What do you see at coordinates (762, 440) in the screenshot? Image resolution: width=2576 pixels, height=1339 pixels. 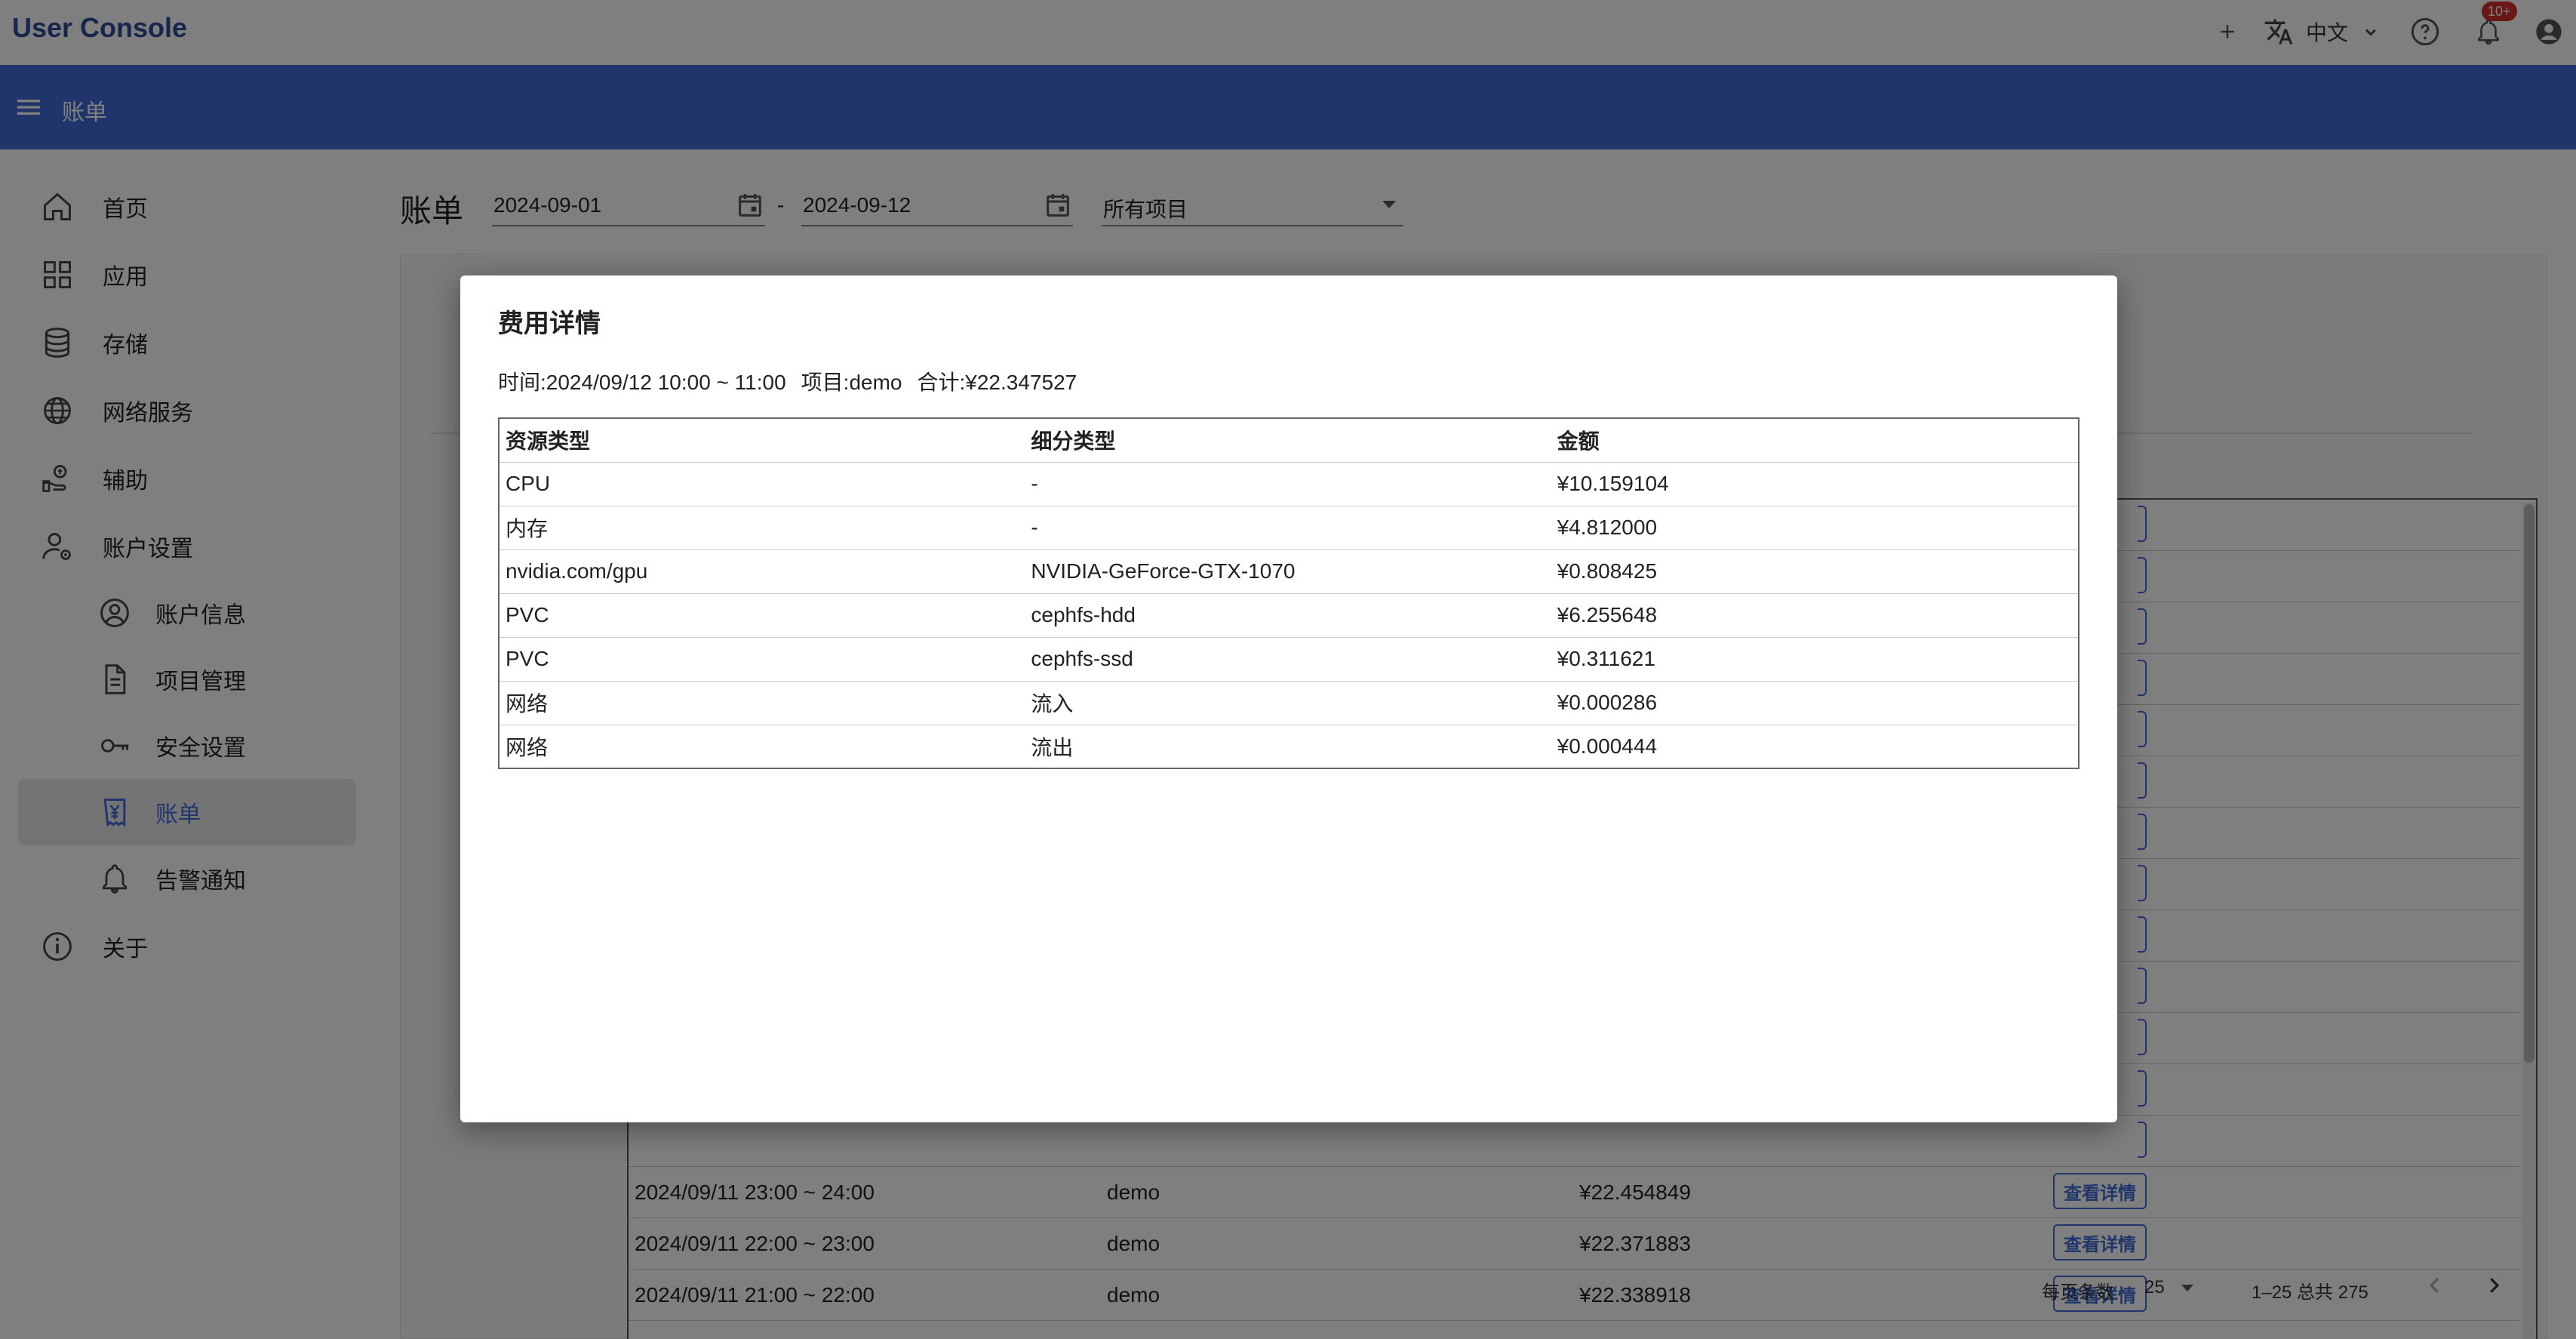 I see `column-header: 资源类型` at bounding box center [762, 440].